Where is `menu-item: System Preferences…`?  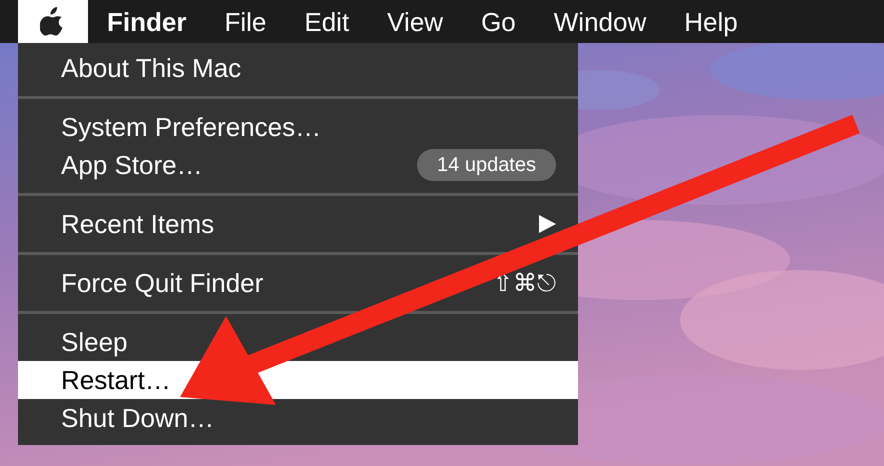
menu-item: System Preferences… is located at coordinates (298, 127).